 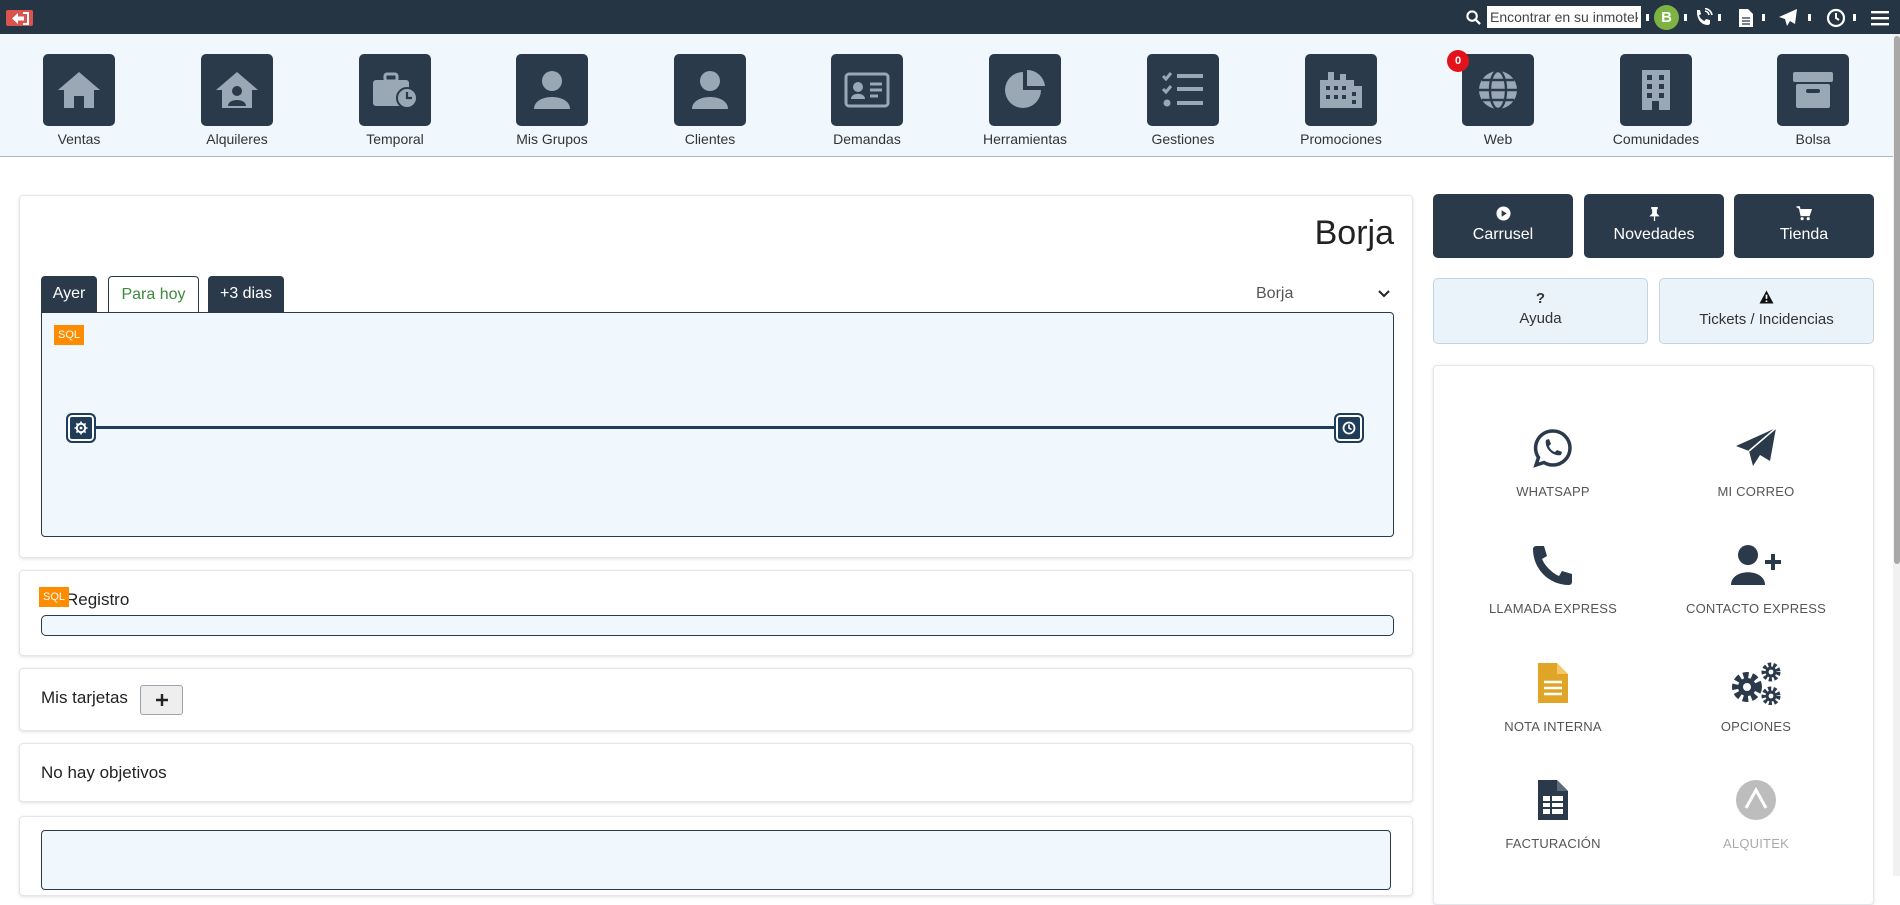 What do you see at coordinates (1553, 726) in the screenshot?
I see `qa-label: NOTA INTERNA` at bounding box center [1553, 726].